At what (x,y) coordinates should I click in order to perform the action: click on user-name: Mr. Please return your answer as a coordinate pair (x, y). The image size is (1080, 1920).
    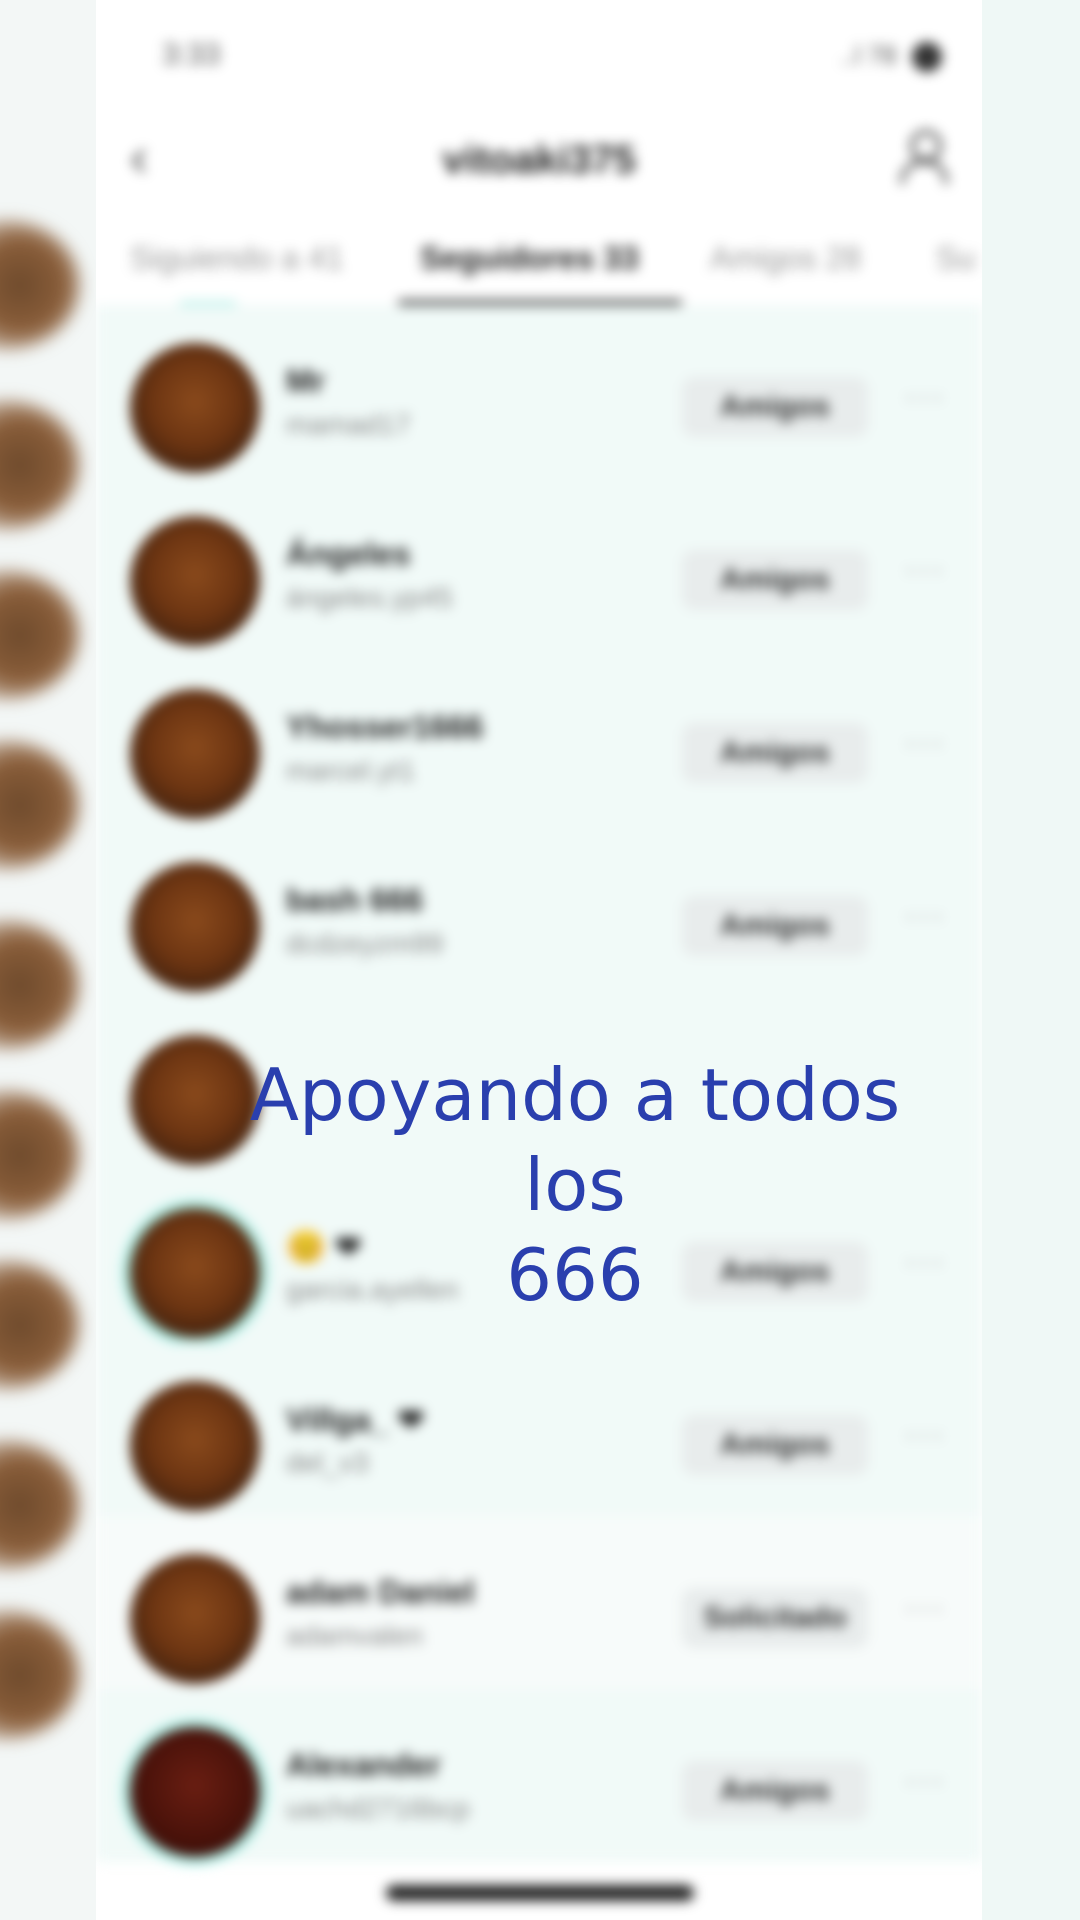
    Looking at the image, I should click on (306, 381).